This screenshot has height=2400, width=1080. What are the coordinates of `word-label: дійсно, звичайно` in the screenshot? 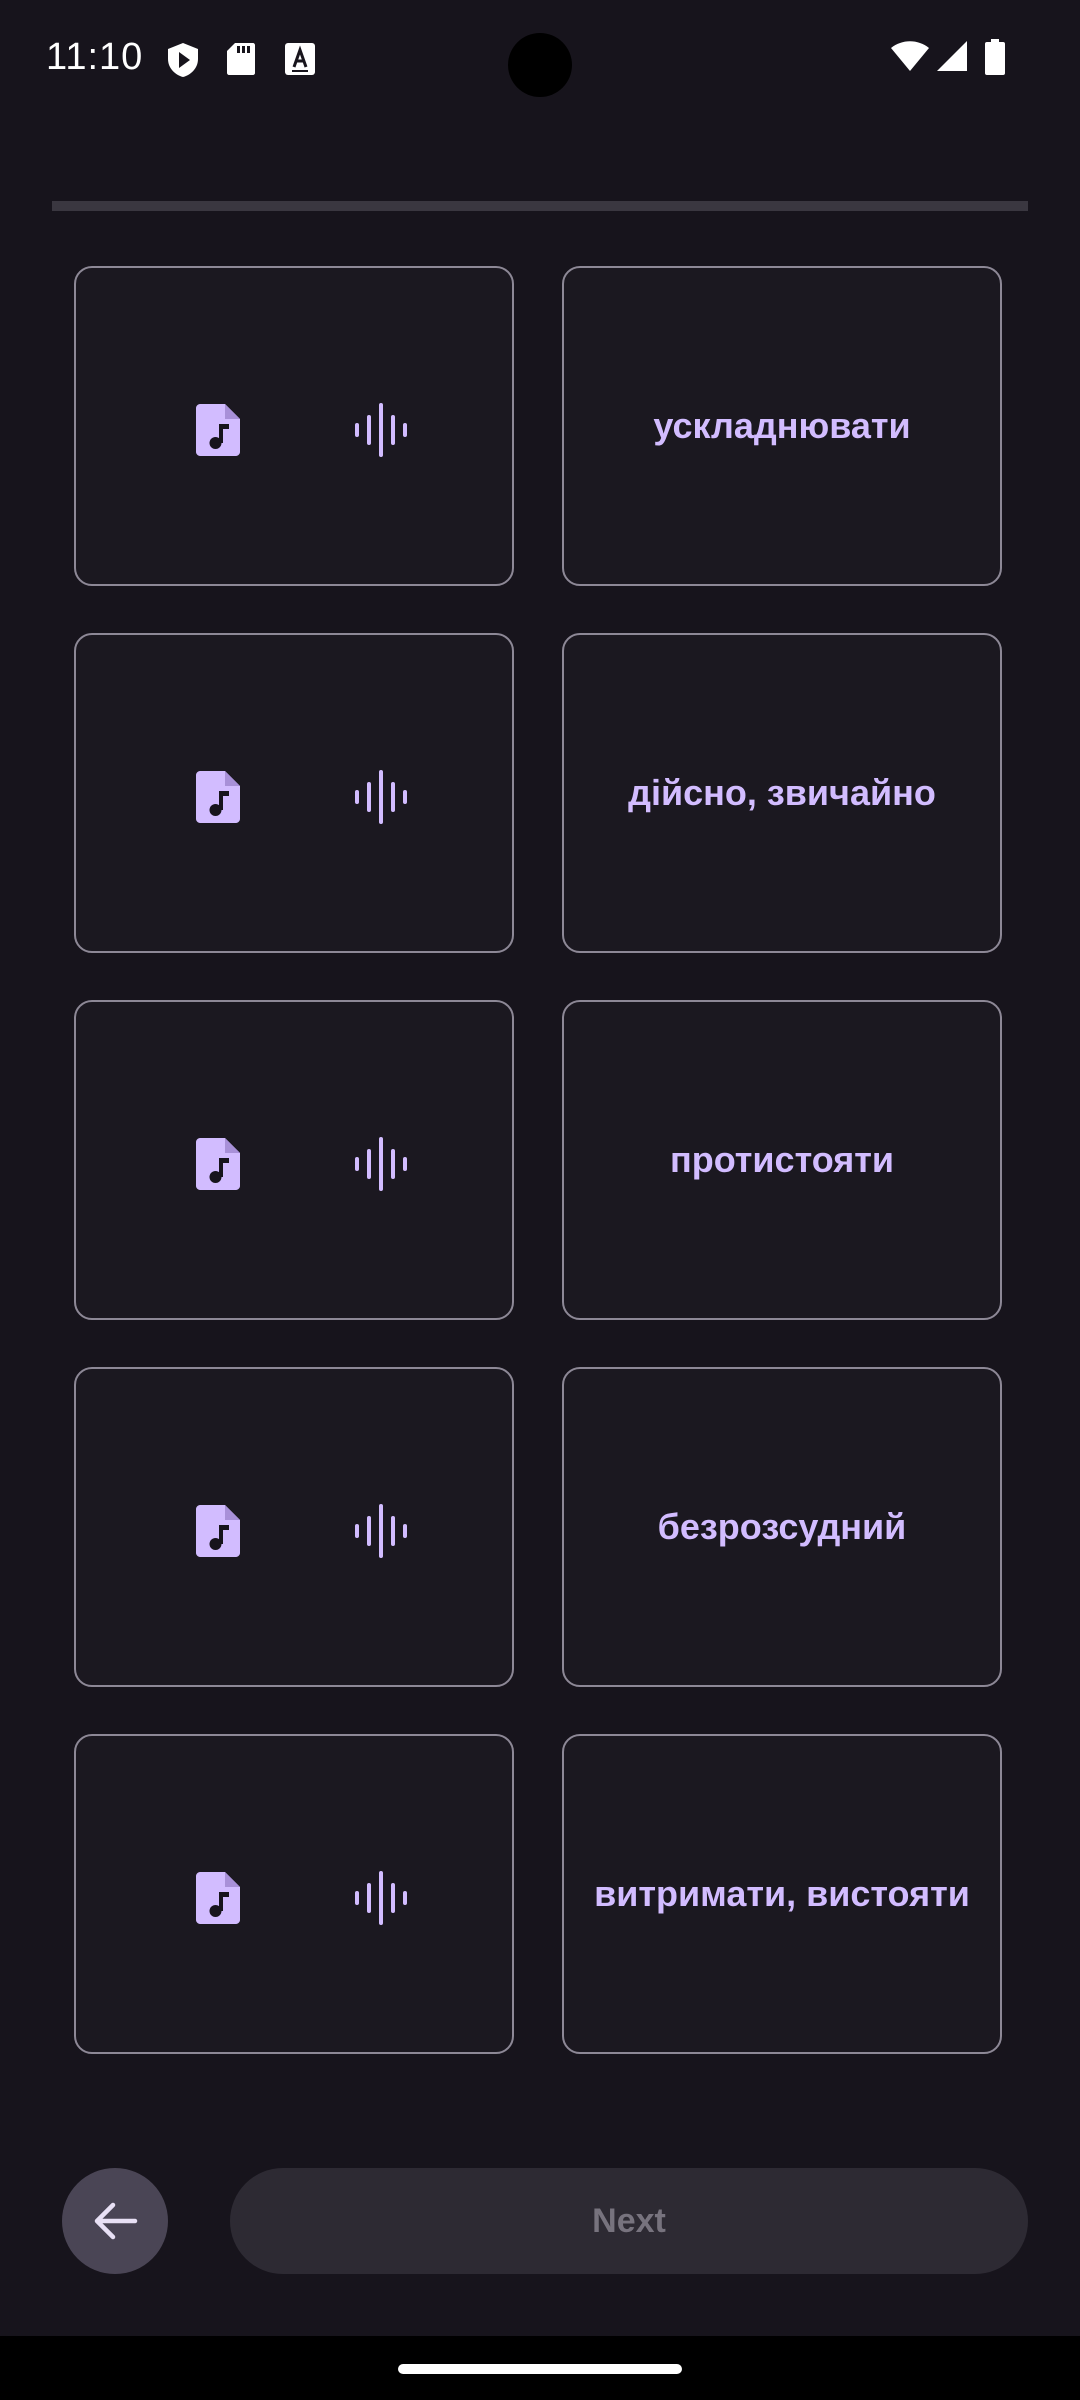 It's located at (782, 792).